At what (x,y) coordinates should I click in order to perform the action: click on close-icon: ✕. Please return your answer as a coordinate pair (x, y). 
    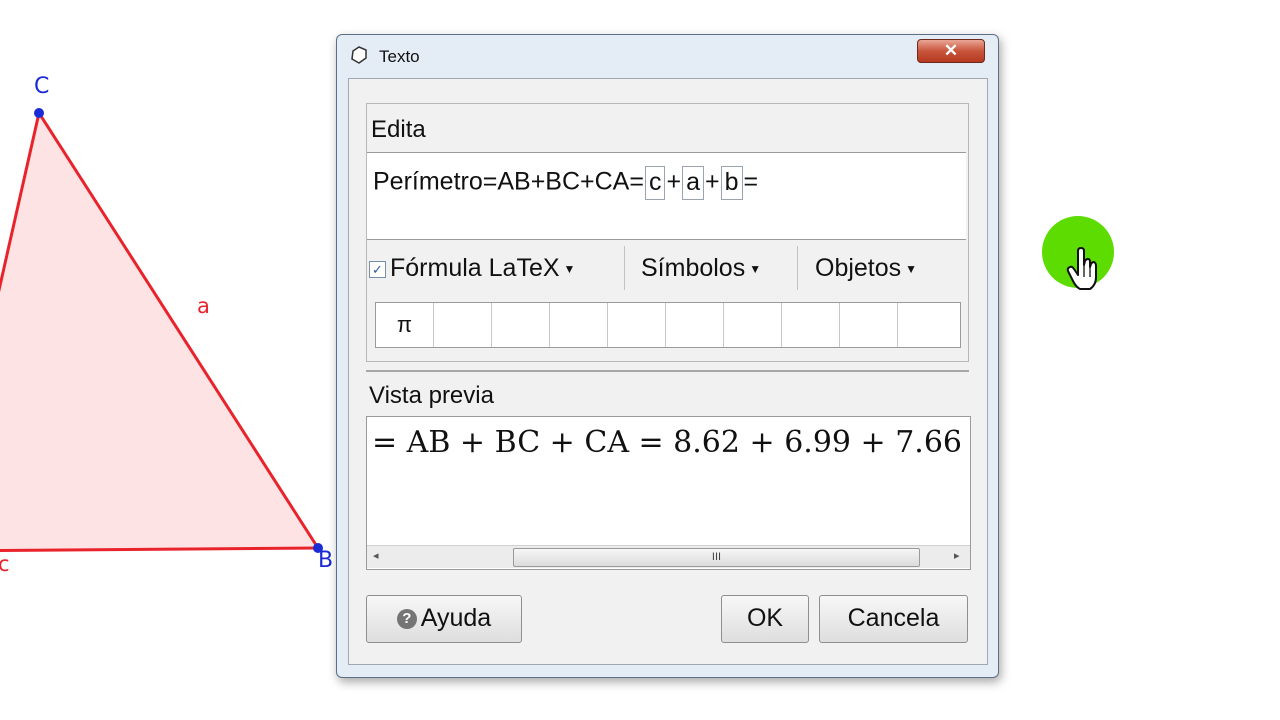
    Looking at the image, I should click on (951, 50).